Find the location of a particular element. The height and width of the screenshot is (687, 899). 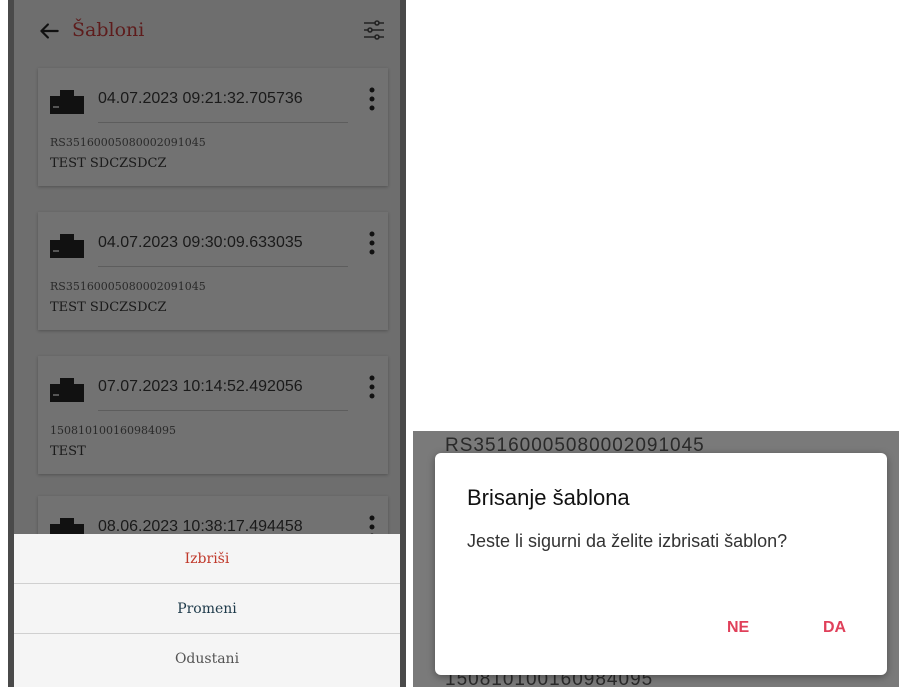

change-button: Promeni is located at coordinates (207, 609).